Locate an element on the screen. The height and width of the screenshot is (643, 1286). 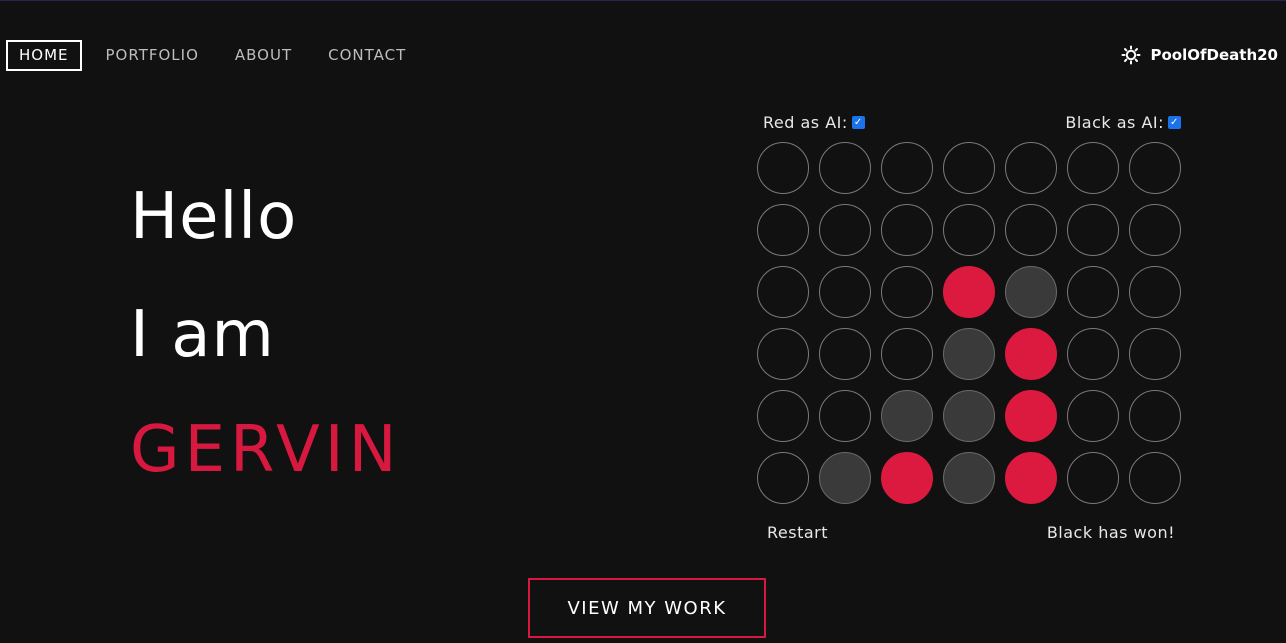
board-cell-r6-c6 is located at coordinates (1093, 478).